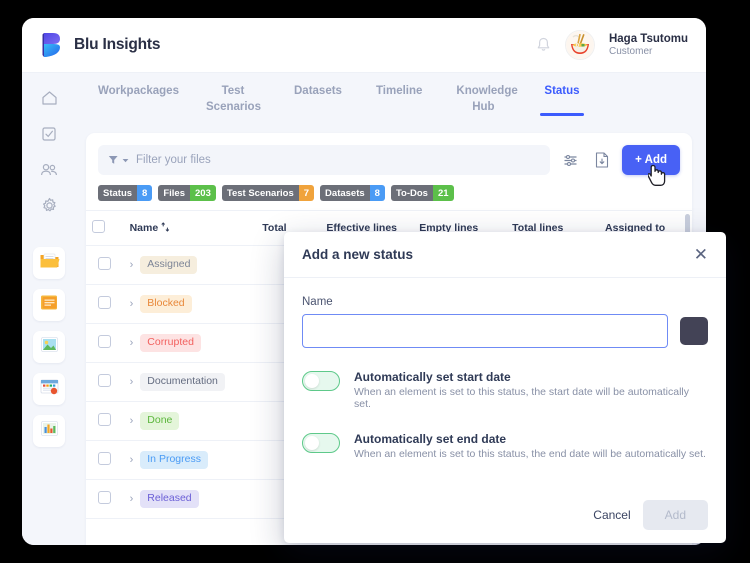  I want to click on status-pill: Corrupted, so click(170, 343).